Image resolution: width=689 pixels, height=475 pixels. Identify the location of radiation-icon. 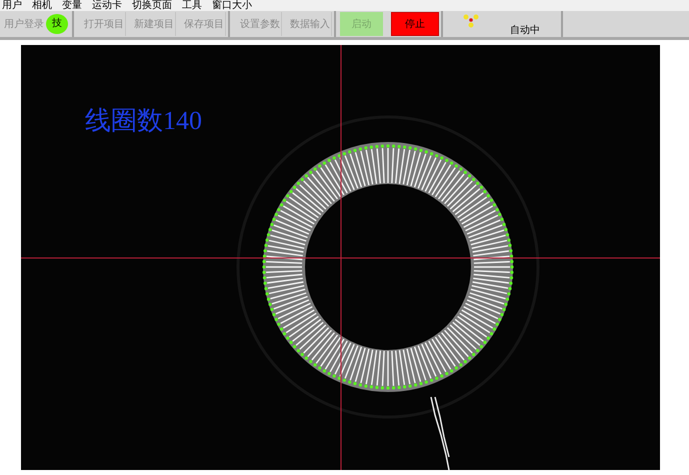
(471, 21).